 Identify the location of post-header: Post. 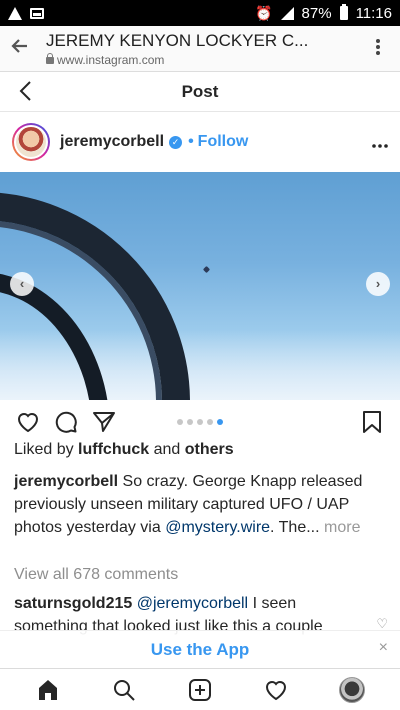
(200, 92).